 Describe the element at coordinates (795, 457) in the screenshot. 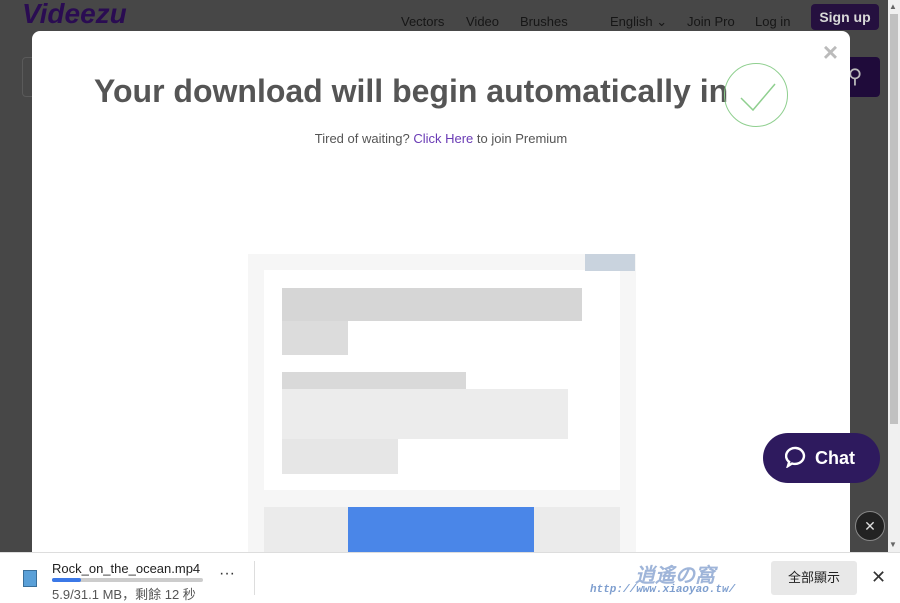

I see `chat-bubble-icon` at that location.